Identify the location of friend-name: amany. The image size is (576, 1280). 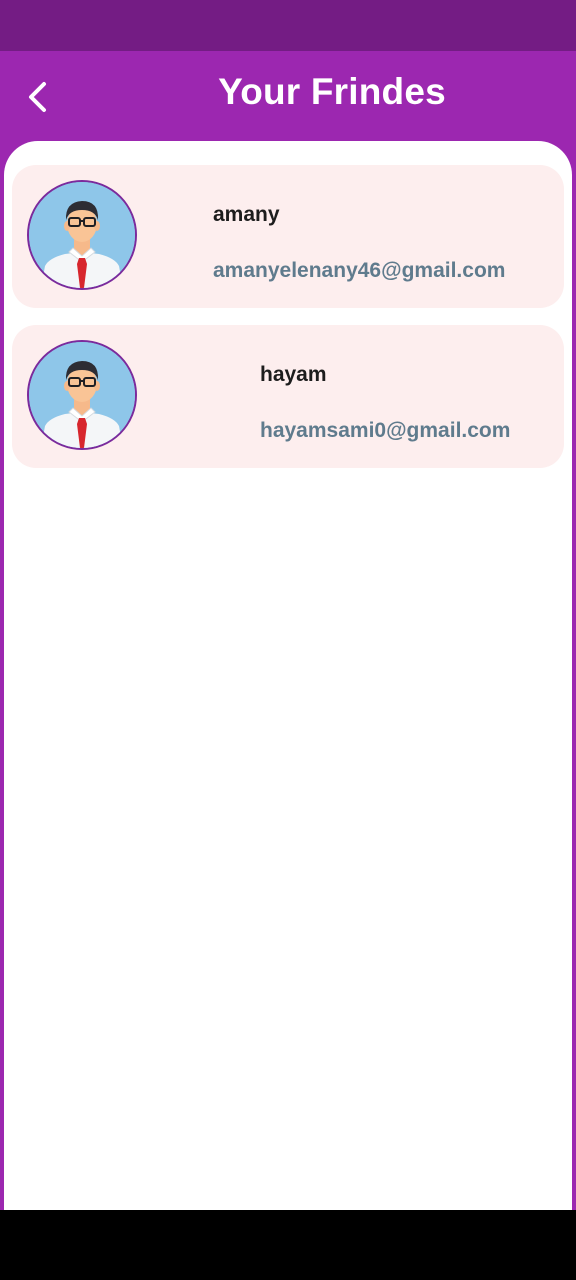
(246, 214).